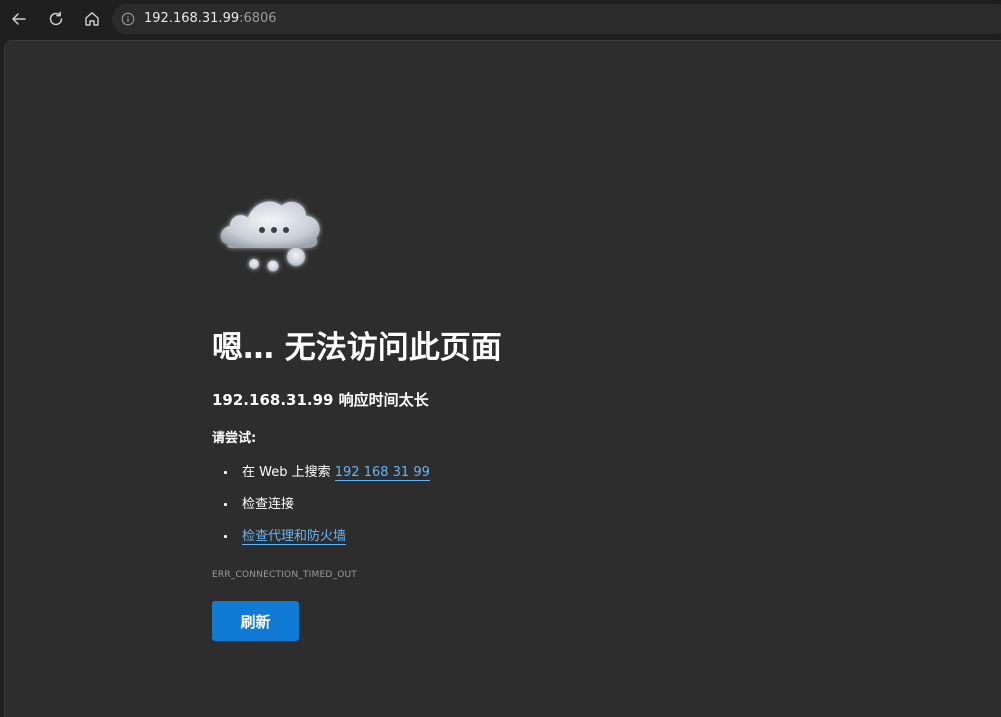  Describe the element at coordinates (284, 575) in the screenshot. I see `error-code: ERR_CONNECTION_TIMED_OUT` at that location.